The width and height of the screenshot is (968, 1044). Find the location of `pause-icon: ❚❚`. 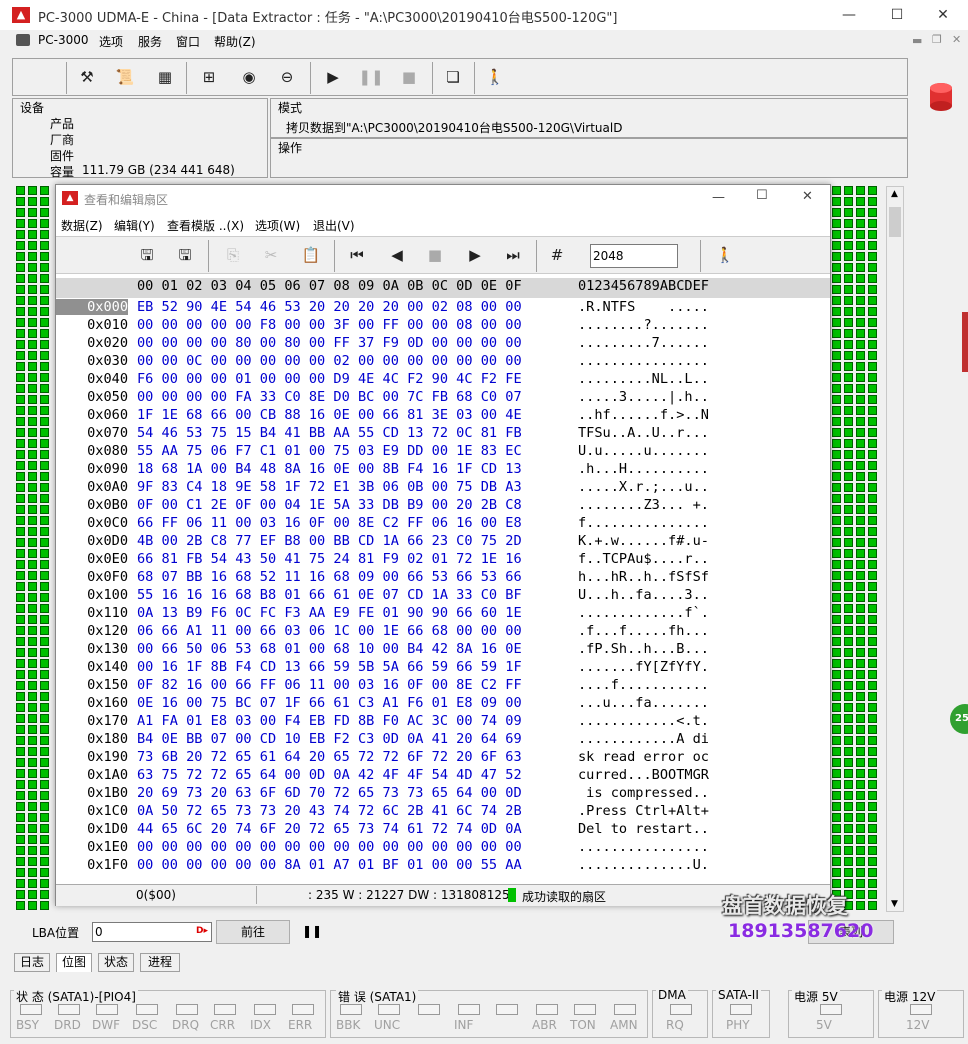

pause-icon: ❚❚ is located at coordinates (371, 77).